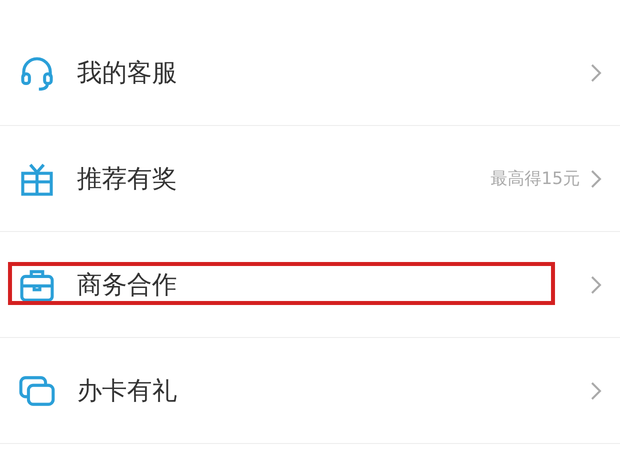 The height and width of the screenshot is (476, 620). What do you see at coordinates (127, 179) in the screenshot?
I see `item-label: 推荐有奖` at bounding box center [127, 179].